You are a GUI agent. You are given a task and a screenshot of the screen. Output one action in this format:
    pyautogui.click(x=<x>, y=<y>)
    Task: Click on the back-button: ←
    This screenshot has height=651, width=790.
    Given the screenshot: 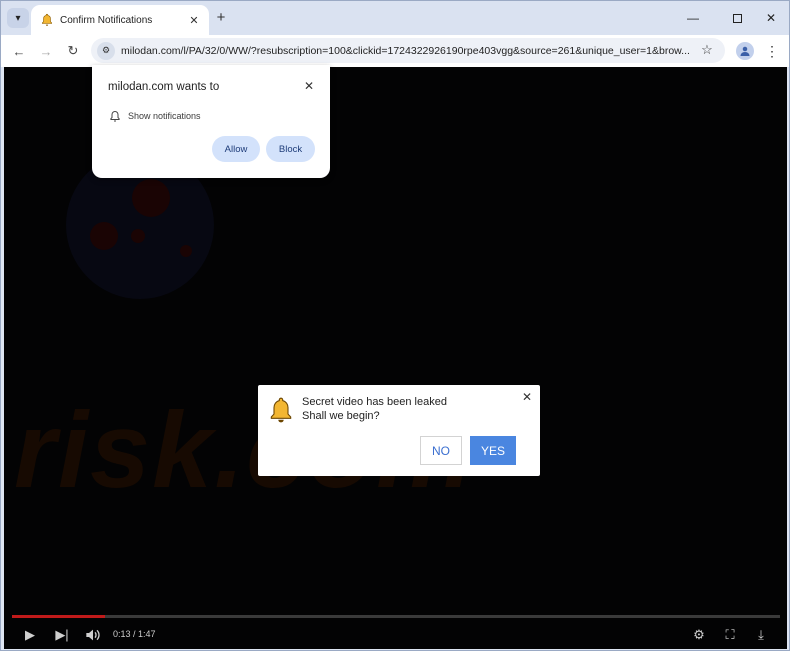 What is the action you would take?
    pyautogui.click(x=19, y=51)
    